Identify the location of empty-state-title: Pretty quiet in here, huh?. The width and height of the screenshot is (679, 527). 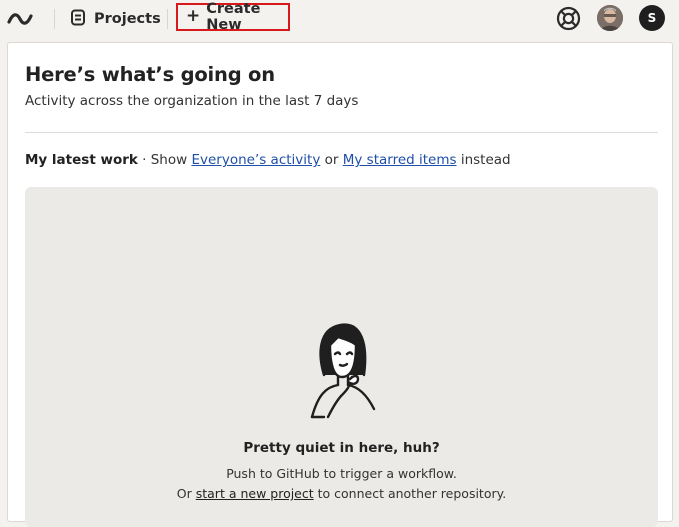
(341, 448).